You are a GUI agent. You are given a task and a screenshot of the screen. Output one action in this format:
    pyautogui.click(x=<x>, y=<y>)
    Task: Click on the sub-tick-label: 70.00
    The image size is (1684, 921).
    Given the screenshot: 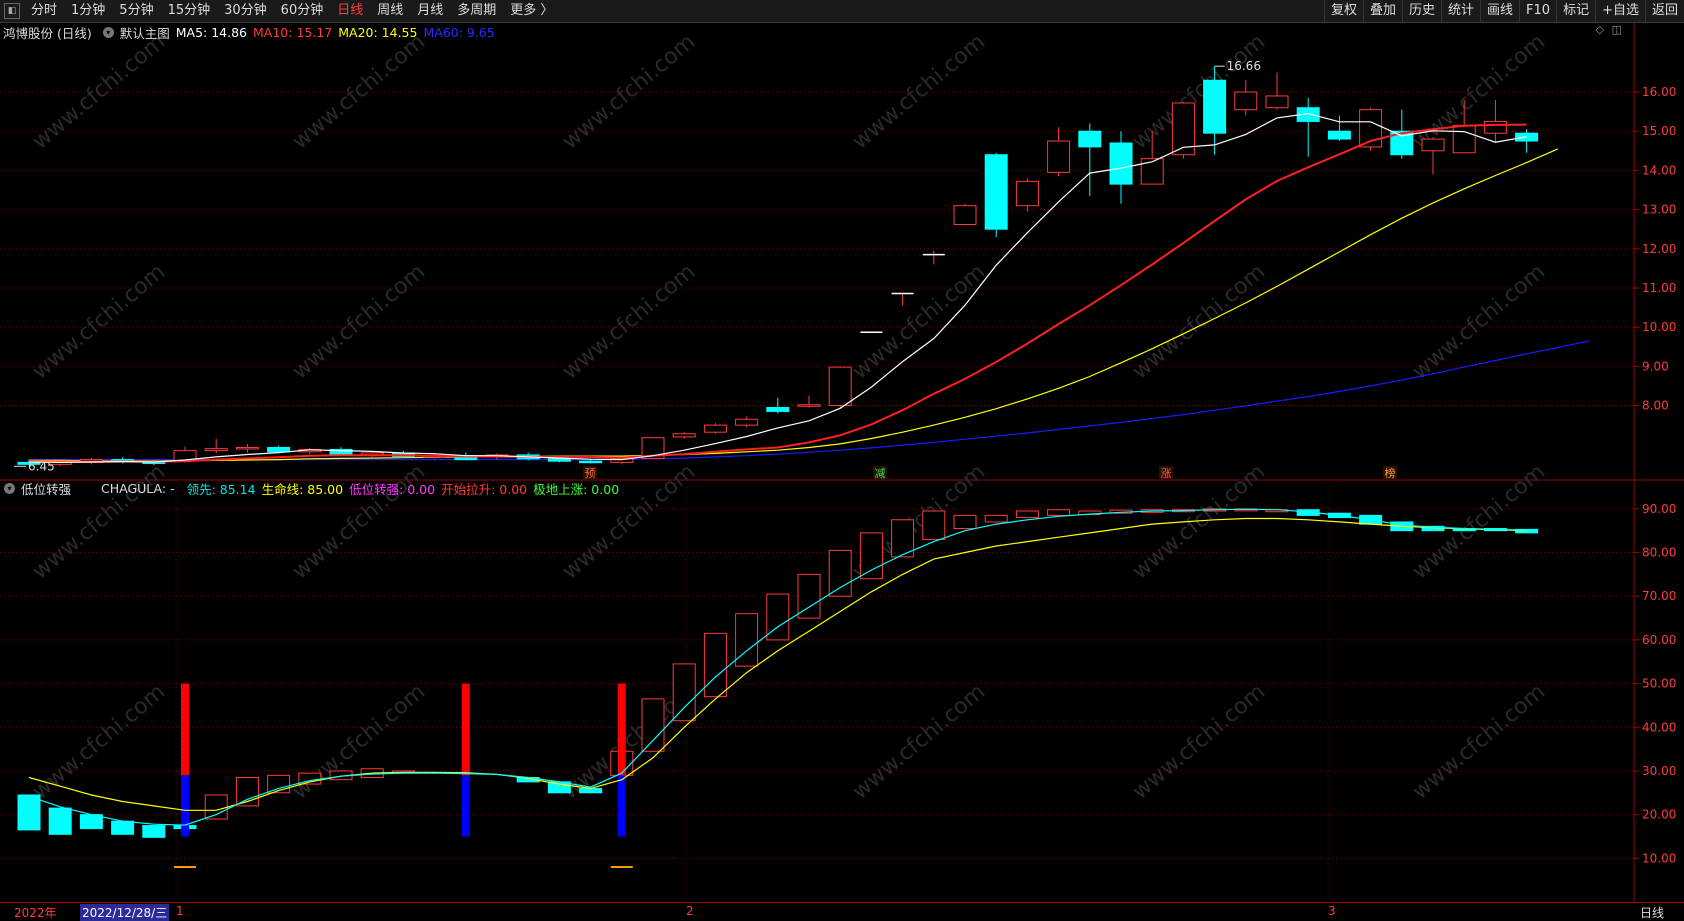 What is the action you would take?
    pyautogui.click(x=1659, y=596)
    